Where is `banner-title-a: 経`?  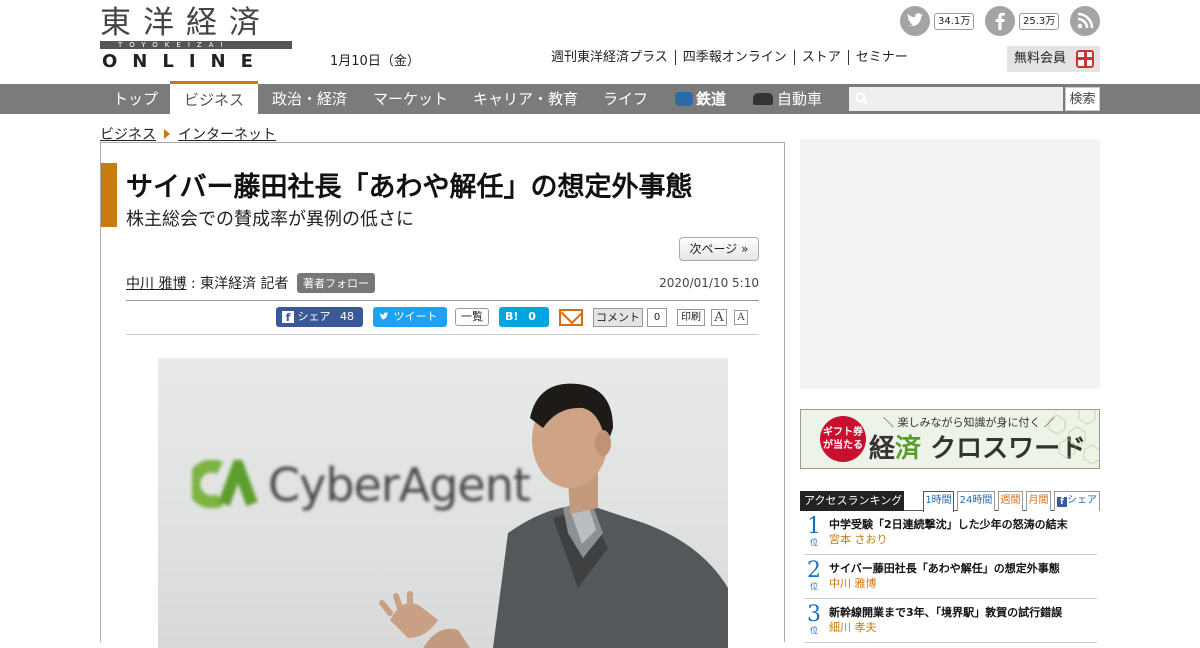 banner-title-a: 経 is located at coordinates (882, 449).